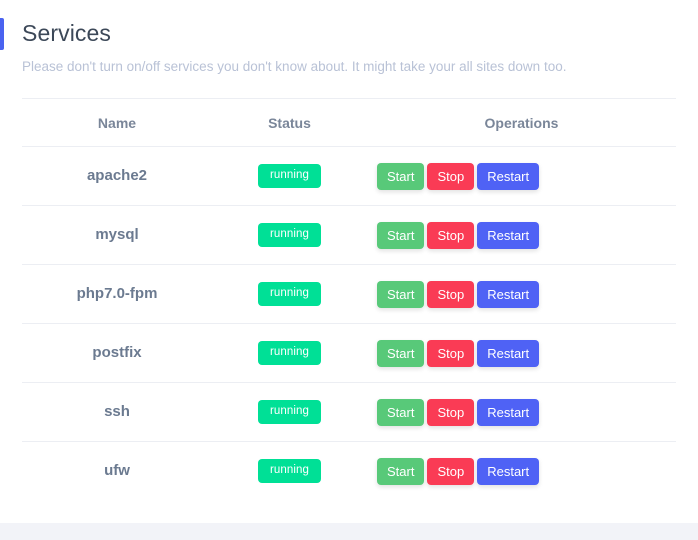 This screenshot has height=540, width=698. I want to click on title-accent-bar, so click(2, 34).